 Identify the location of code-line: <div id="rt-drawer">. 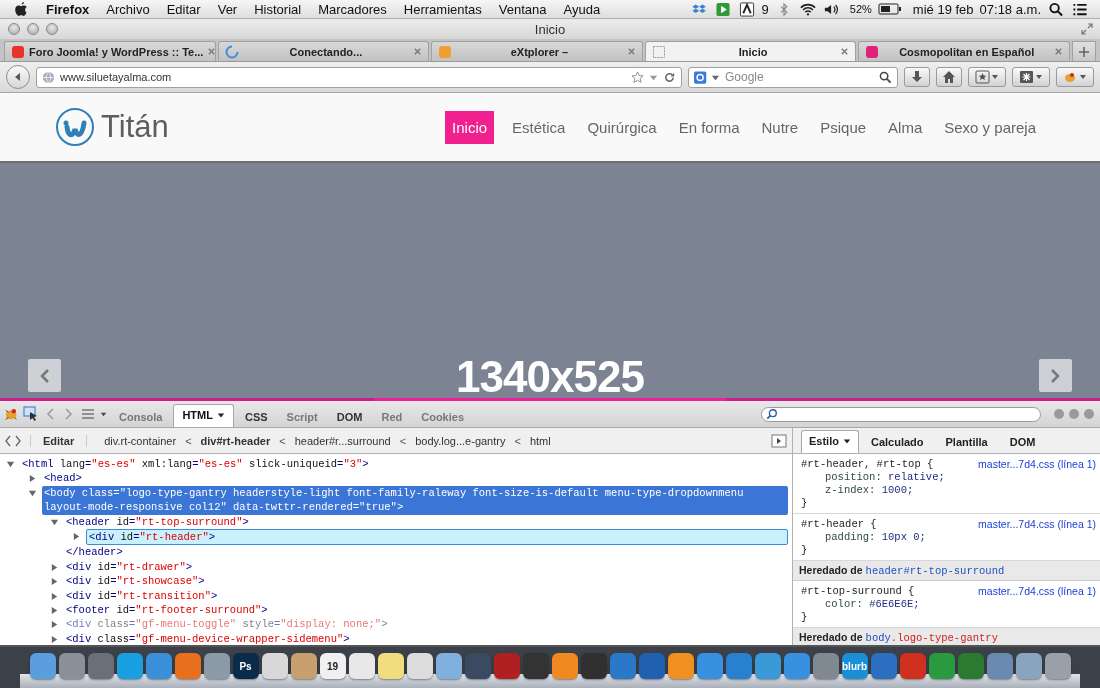
(426, 567).